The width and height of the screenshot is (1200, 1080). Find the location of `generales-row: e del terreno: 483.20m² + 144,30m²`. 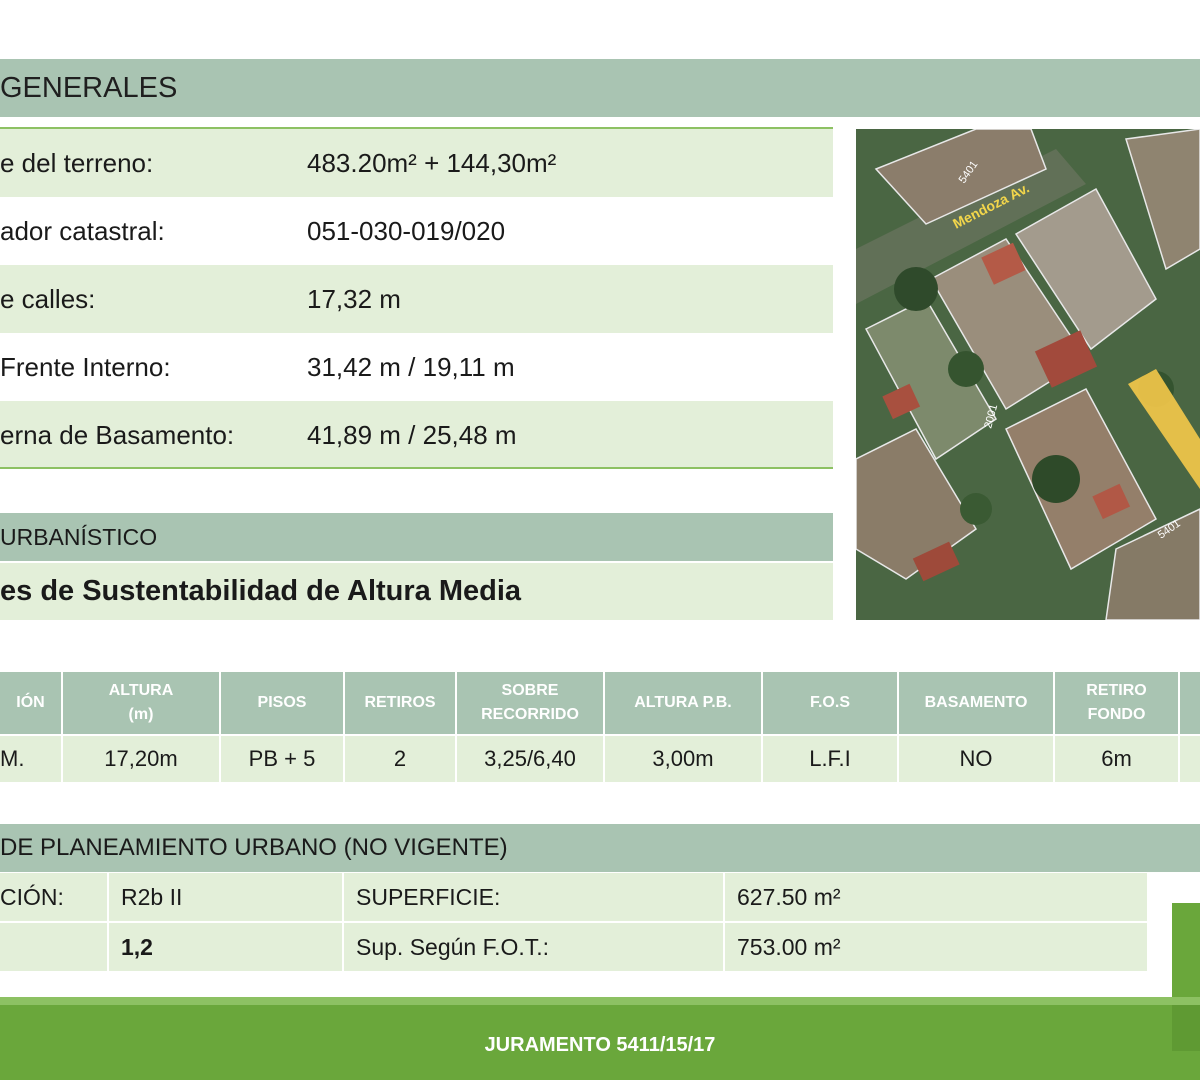

generales-row: e del terreno: 483.20m² + 144,30m² is located at coordinates (416, 163).